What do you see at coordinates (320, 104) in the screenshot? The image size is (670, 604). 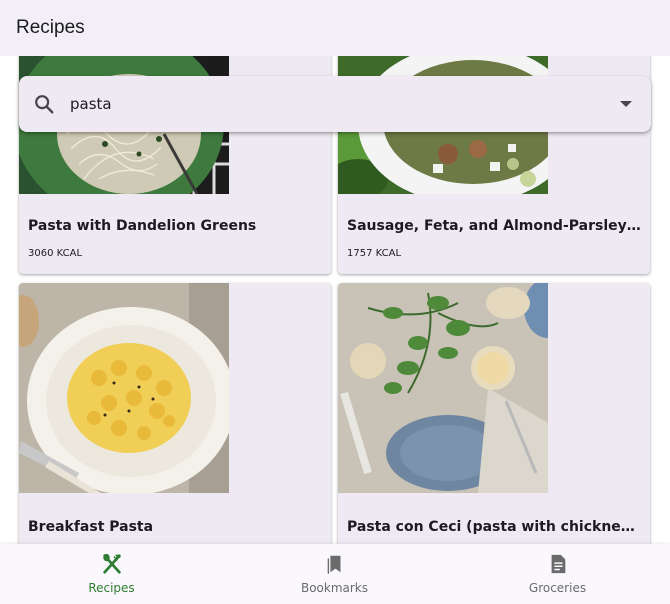 I see `search-input` at bounding box center [320, 104].